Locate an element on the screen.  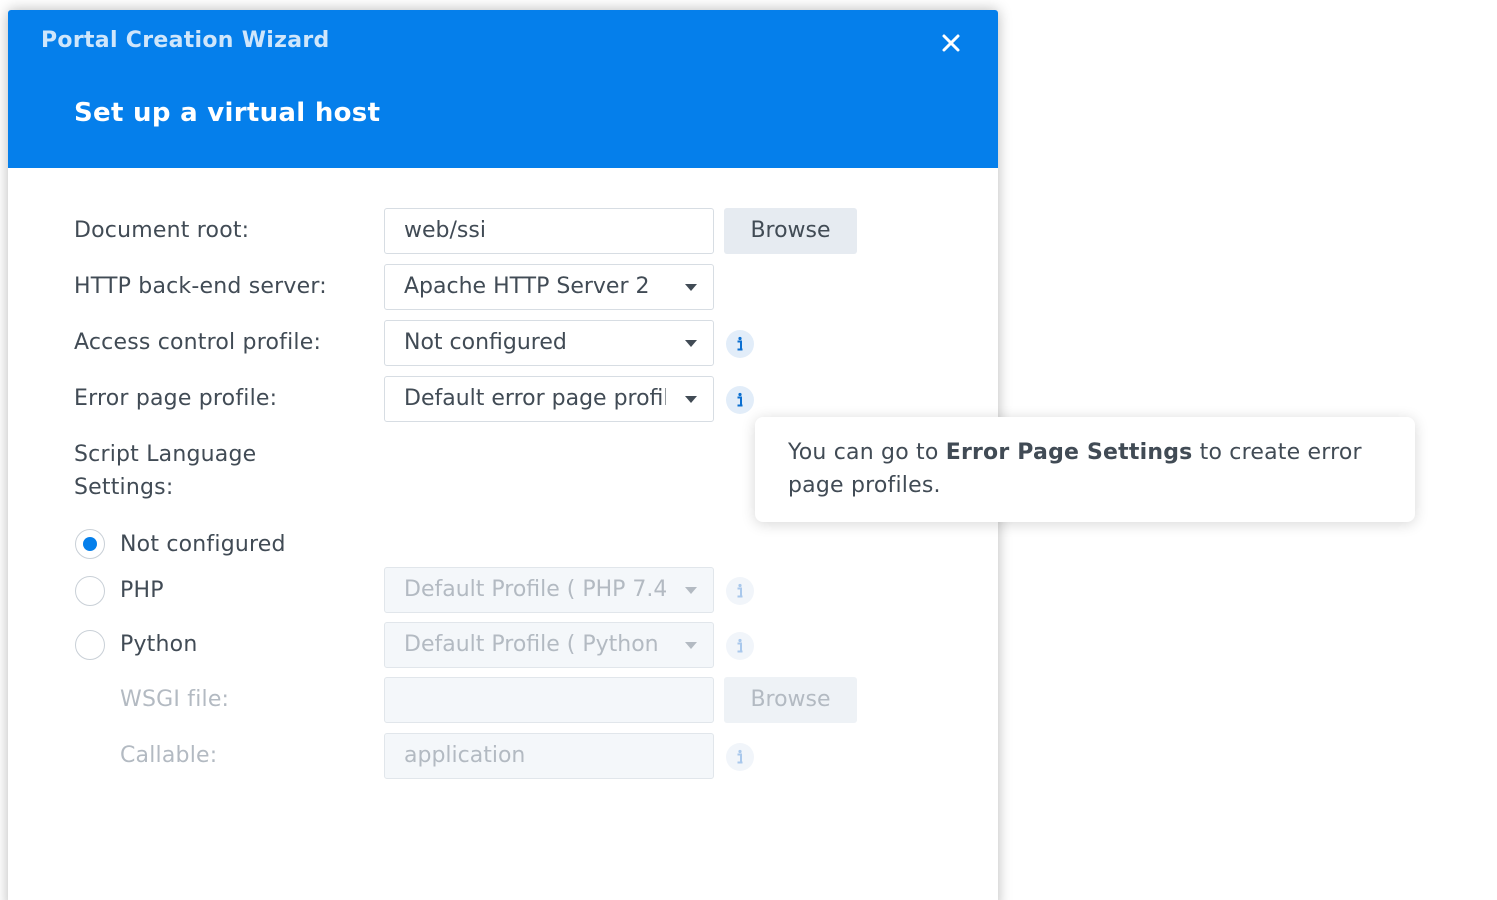
document-root-browse-button: Browse is located at coordinates (790, 231).